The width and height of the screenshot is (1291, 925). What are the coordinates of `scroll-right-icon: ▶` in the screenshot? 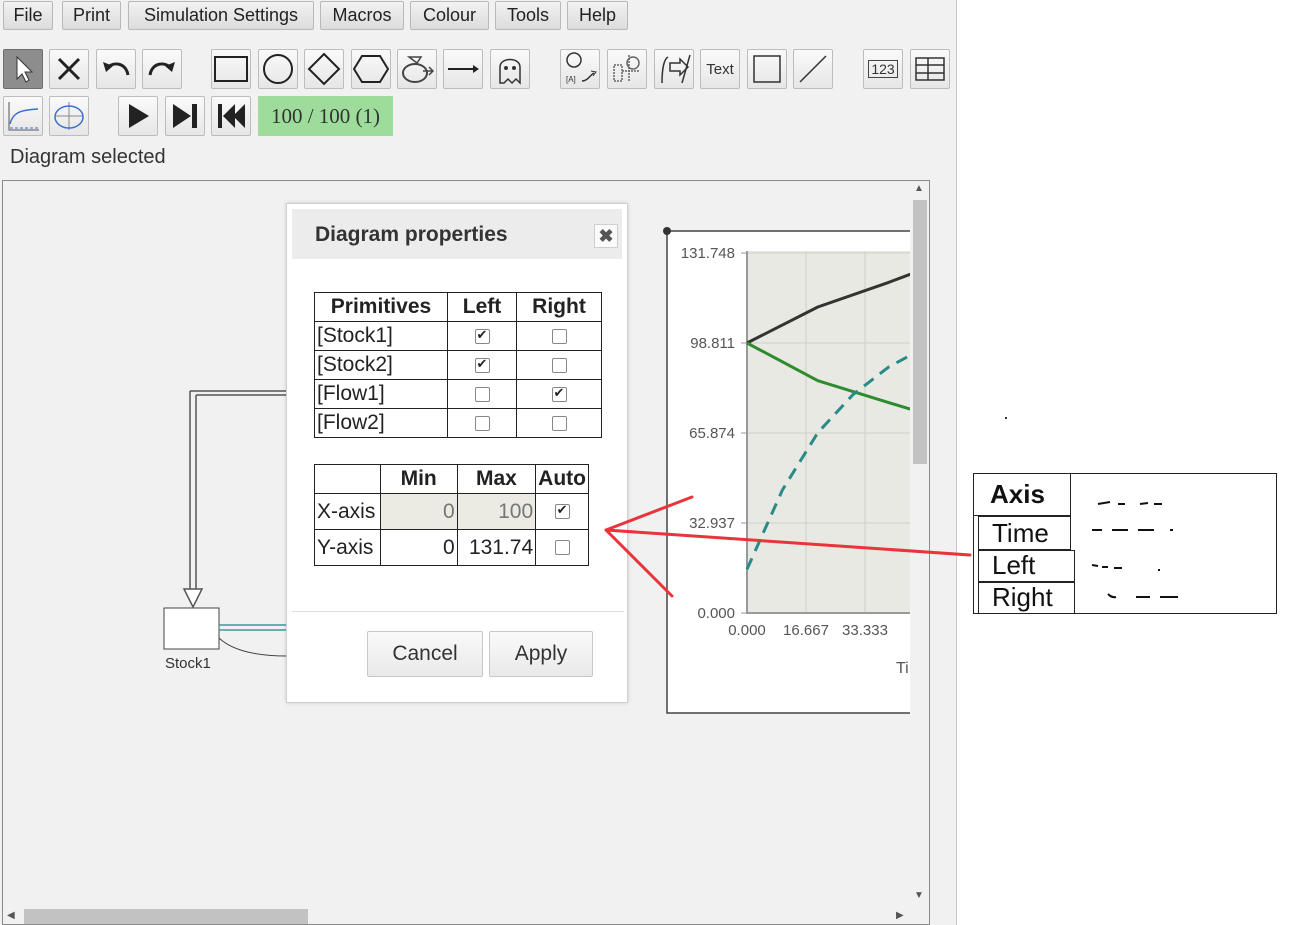 It's located at (900, 915).